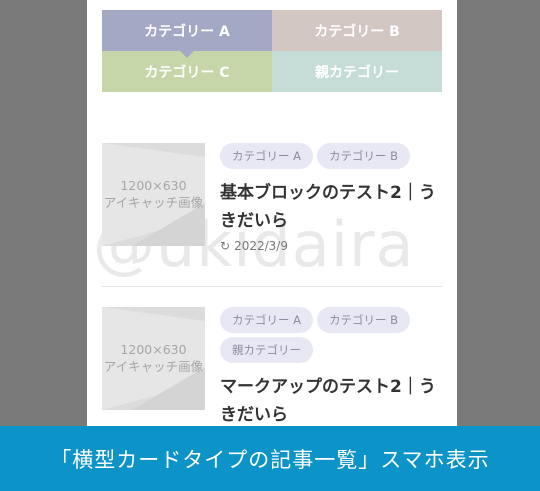 The image size is (540, 491). I want to click on tab-category-a: カテゴリー A, so click(187, 34).